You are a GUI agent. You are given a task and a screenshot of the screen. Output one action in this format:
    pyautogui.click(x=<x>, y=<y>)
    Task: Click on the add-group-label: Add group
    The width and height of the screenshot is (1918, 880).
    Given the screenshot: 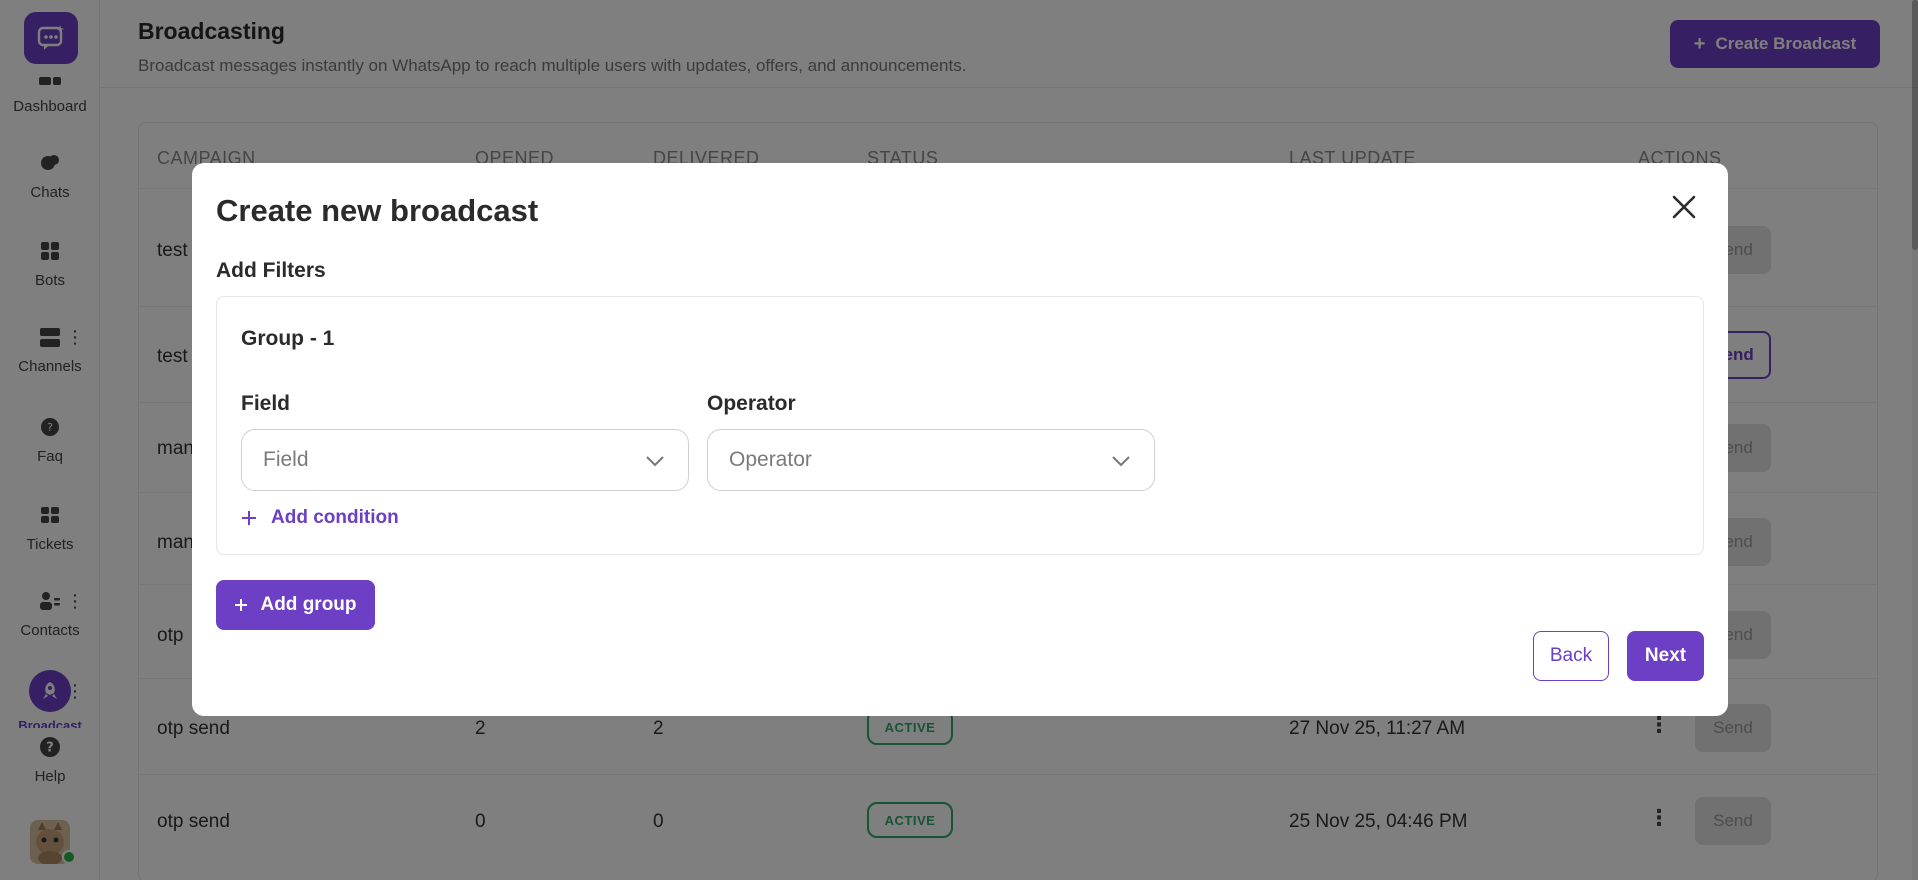 What is the action you would take?
    pyautogui.click(x=308, y=604)
    